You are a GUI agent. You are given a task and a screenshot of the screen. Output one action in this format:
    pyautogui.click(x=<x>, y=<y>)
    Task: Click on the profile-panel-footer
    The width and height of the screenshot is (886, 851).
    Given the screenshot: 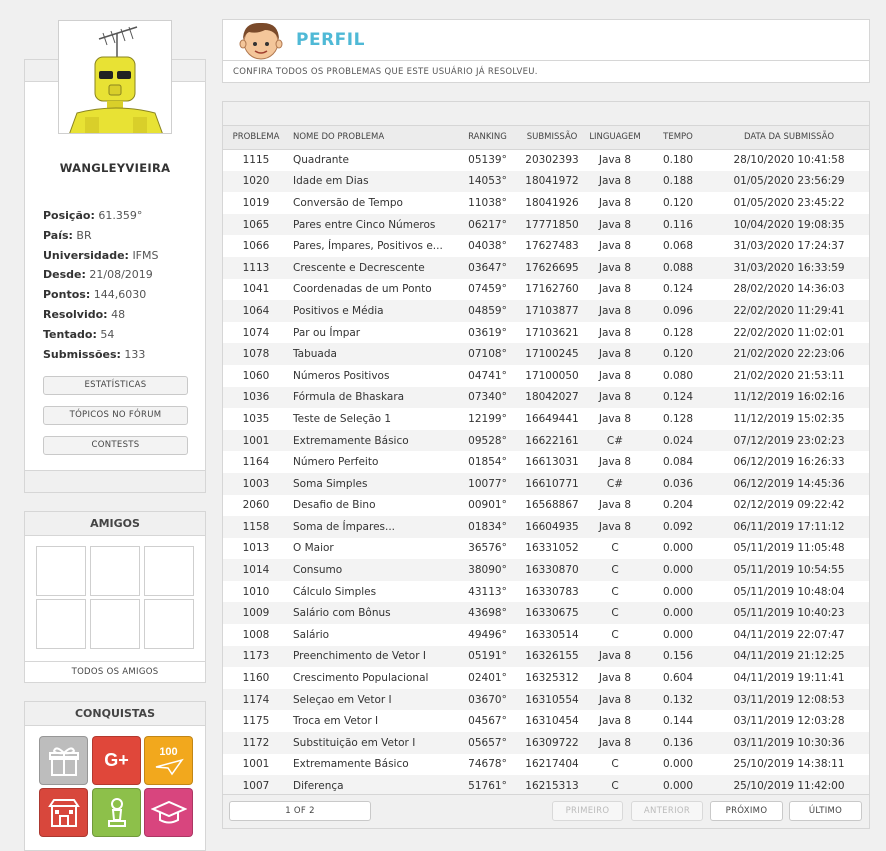 What is the action you would take?
    pyautogui.click(x=115, y=481)
    